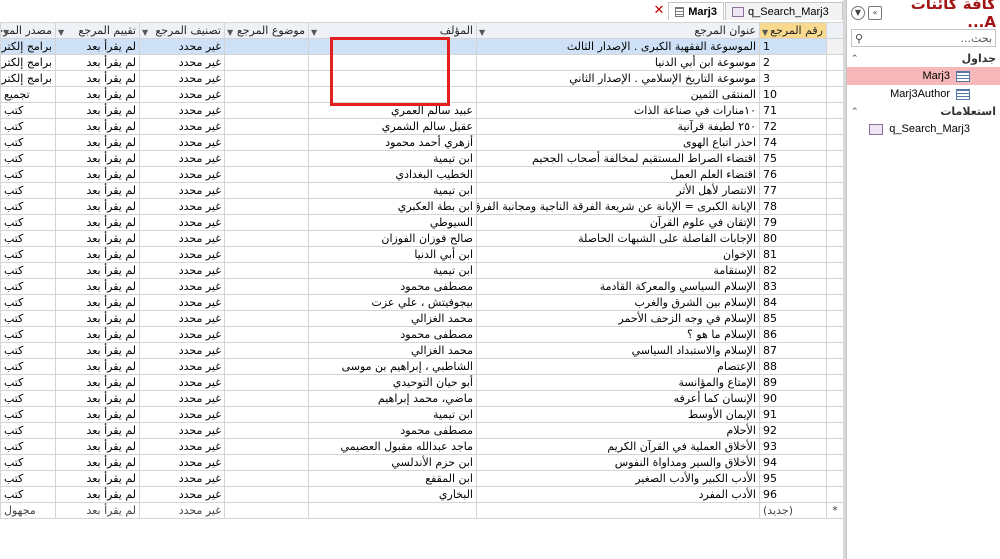 This screenshot has width=1000, height=559. I want to click on cell-ref-number: 74, so click(793, 142).